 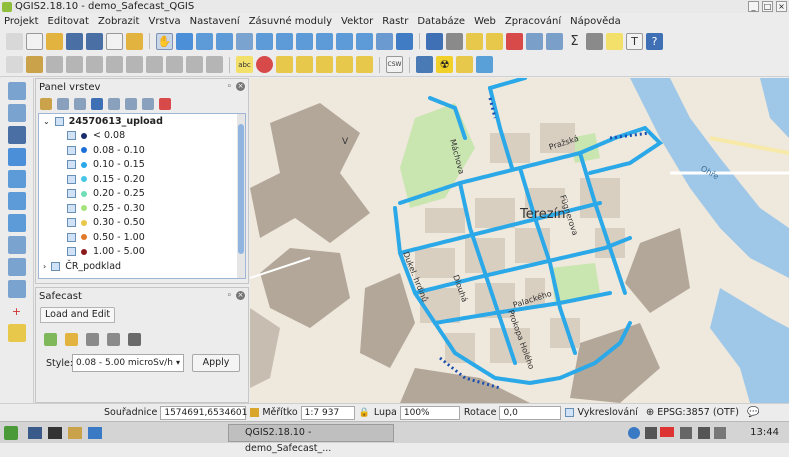 What do you see at coordinates (142, 194) in the screenshot?
I see `legend-item: 0.20 - 0.25` at bounding box center [142, 194].